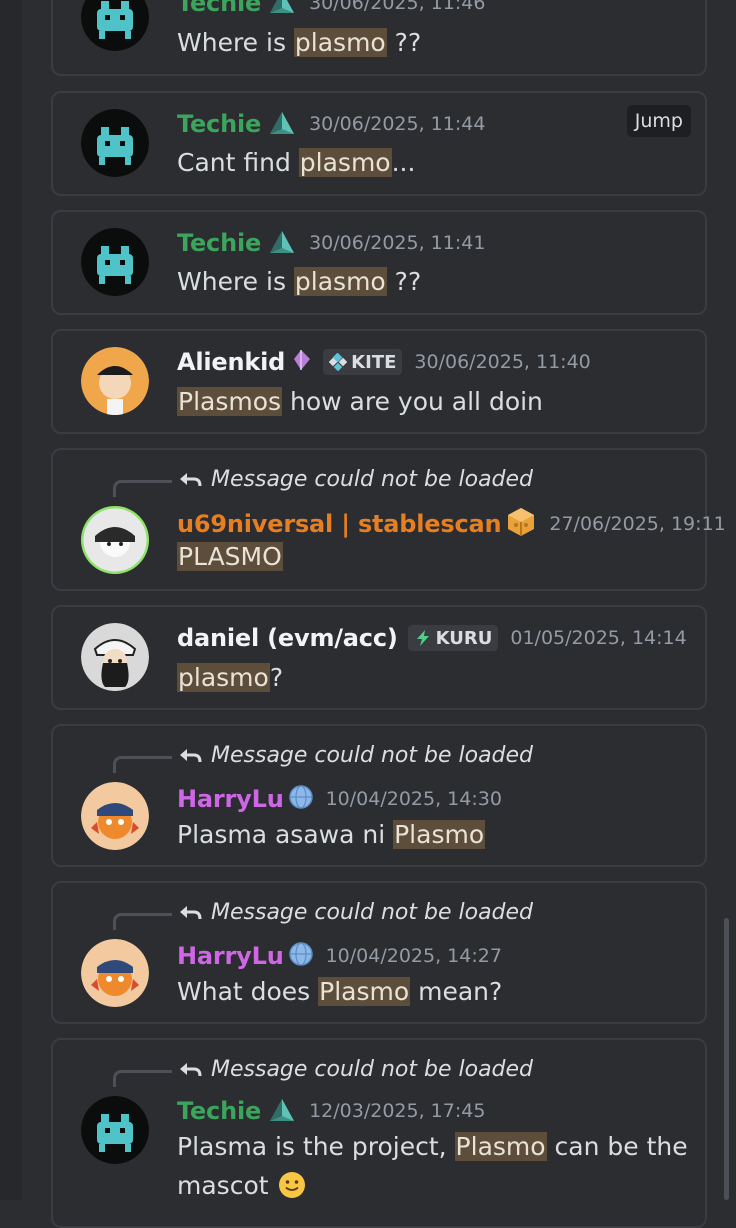 The height and width of the screenshot is (1228, 736). What do you see at coordinates (397, 1111) in the screenshot?
I see `timestamp: 12/03/2025, 17:45` at bounding box center [397, 1111].